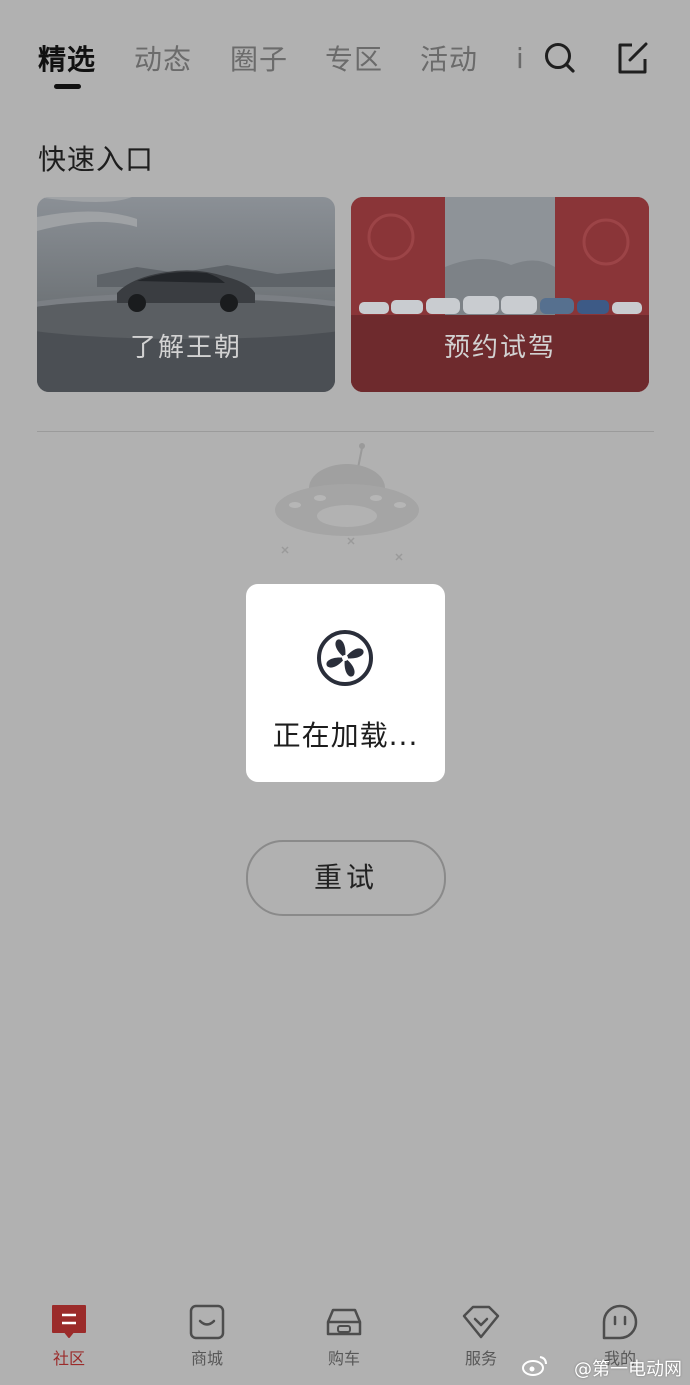 This screenshot has height=1385, width=690. What do you see at coordinates (67, 86) in the screenshot?
I see `active-tab-indicator` at bounding box center [67, 86].